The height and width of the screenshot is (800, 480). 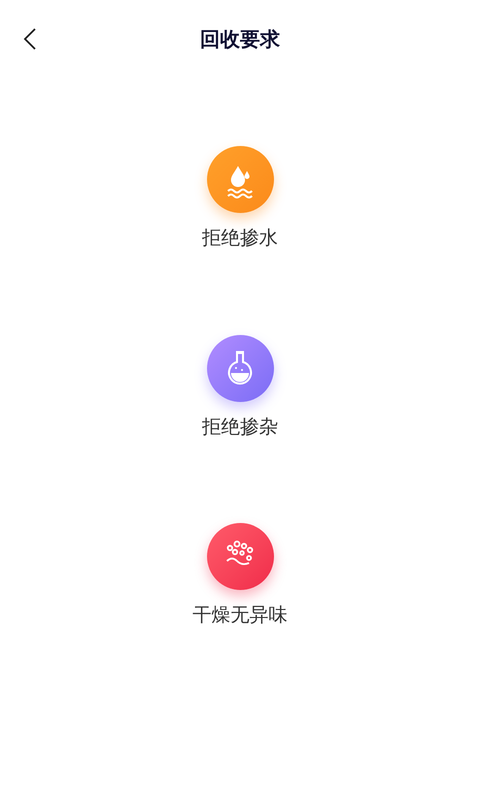 What do you see at coordinates (240, 239) in the screenshot?
I see `requirement-label: 拒绝掺水` at bounding box center [240, 239].